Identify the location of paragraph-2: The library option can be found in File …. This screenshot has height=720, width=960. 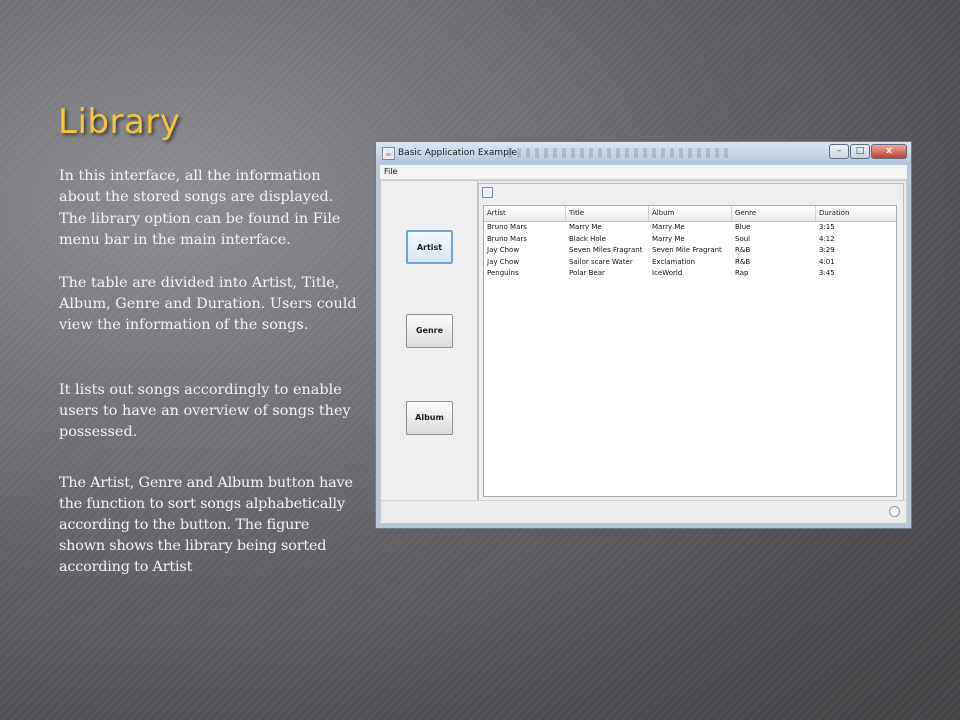
(200, 229).